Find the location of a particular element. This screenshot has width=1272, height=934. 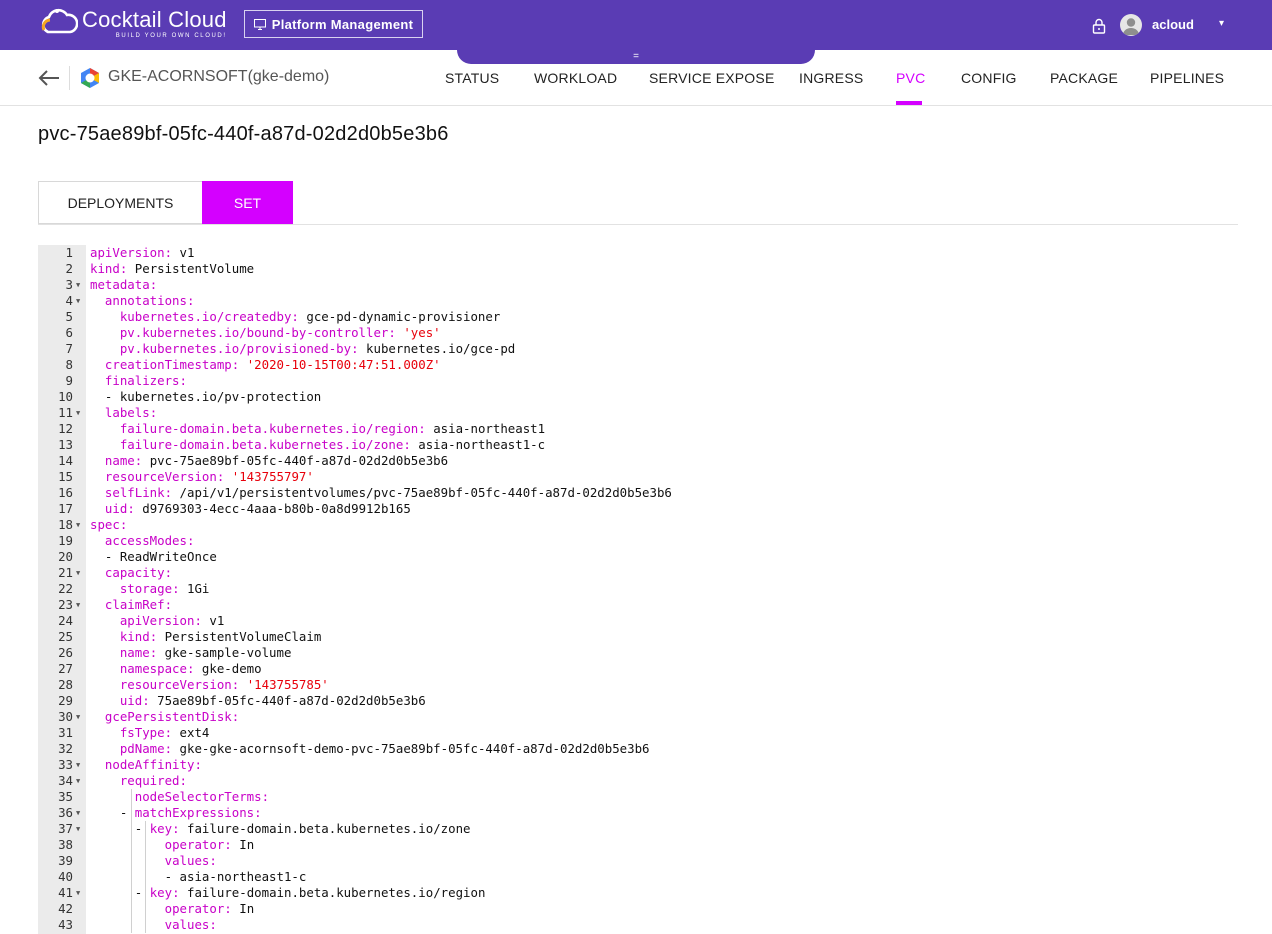

yaml-value: kubernetes.io/gce-pd is located at coordinates (441, 348).